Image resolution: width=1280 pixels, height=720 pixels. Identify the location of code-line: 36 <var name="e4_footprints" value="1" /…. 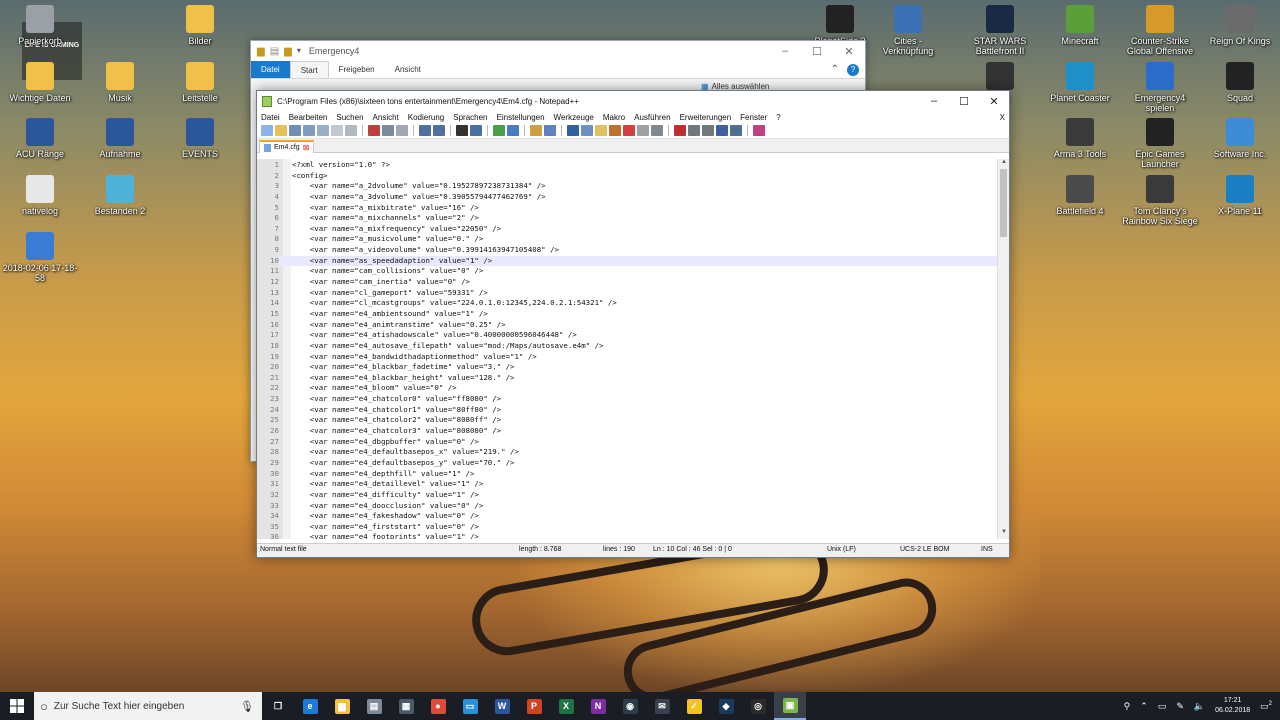
(627, 535).